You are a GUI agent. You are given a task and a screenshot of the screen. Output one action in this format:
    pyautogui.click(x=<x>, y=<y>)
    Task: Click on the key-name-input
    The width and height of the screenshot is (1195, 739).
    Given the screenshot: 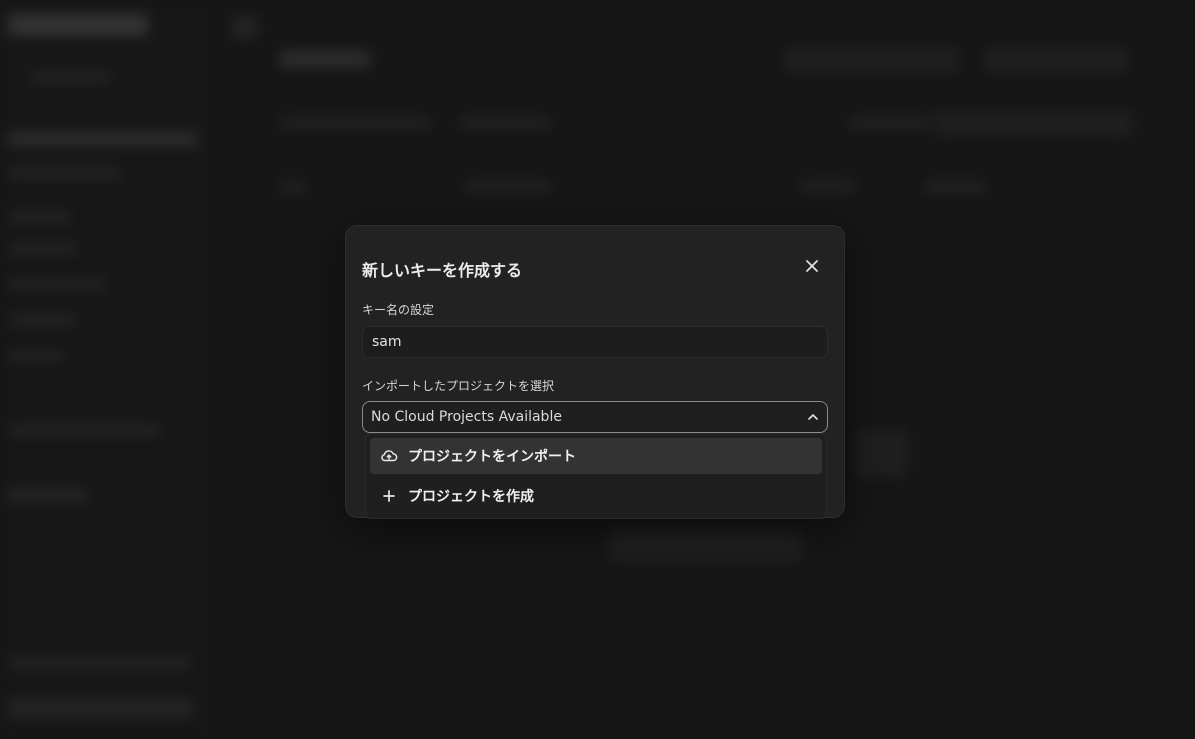 What is the action you would take?
    pyautogui.click(x=595, y=342)
    